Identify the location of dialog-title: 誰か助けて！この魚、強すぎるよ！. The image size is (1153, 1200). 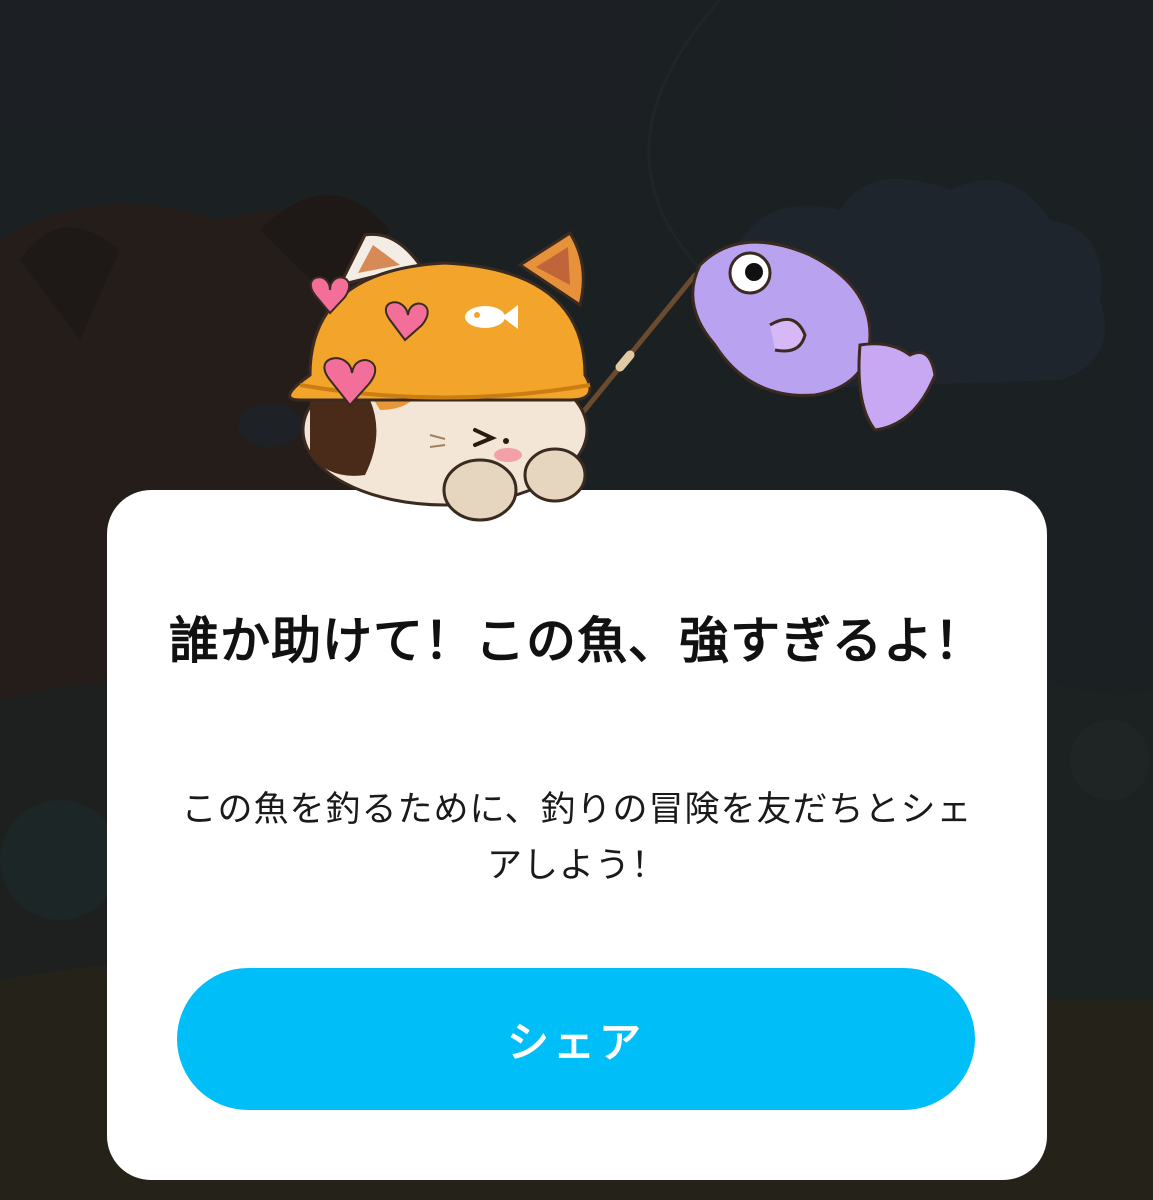
(577, 641).